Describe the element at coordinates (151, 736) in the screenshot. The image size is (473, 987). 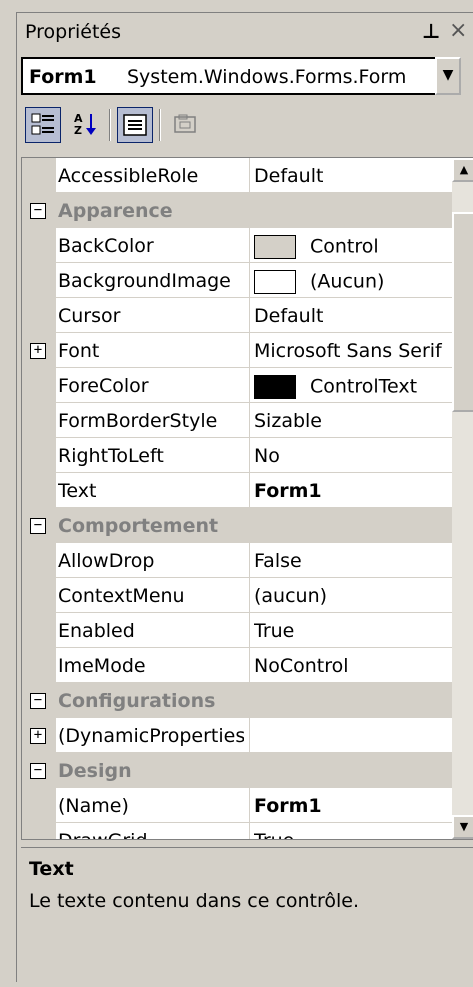
I see `property-name: (DynamicProperties` at that location.